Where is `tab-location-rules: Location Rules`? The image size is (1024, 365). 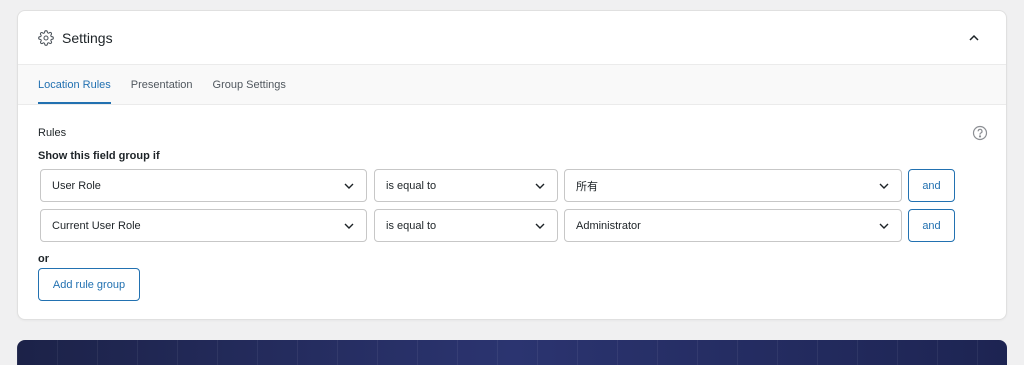 tab-location-rules: Location Rules is located at coordinates (74, 84).